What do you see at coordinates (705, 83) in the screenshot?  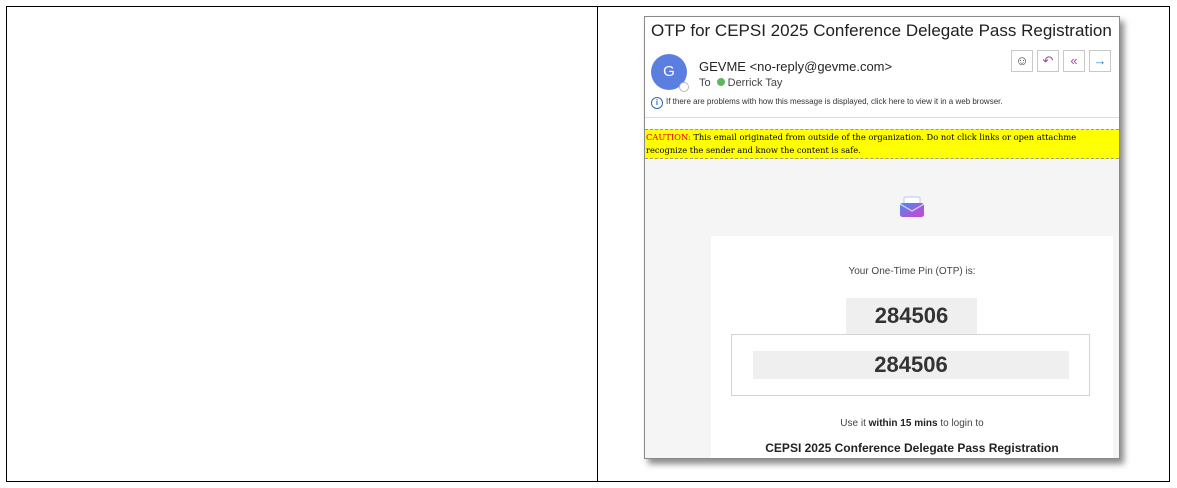 I see `to-label: To` at bounding box center [705, 83].